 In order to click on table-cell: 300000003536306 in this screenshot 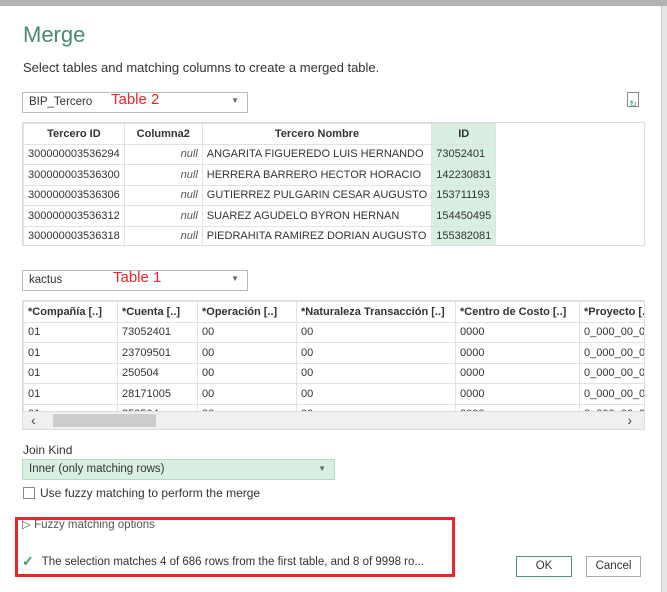, I will do `click(74, 195)`.